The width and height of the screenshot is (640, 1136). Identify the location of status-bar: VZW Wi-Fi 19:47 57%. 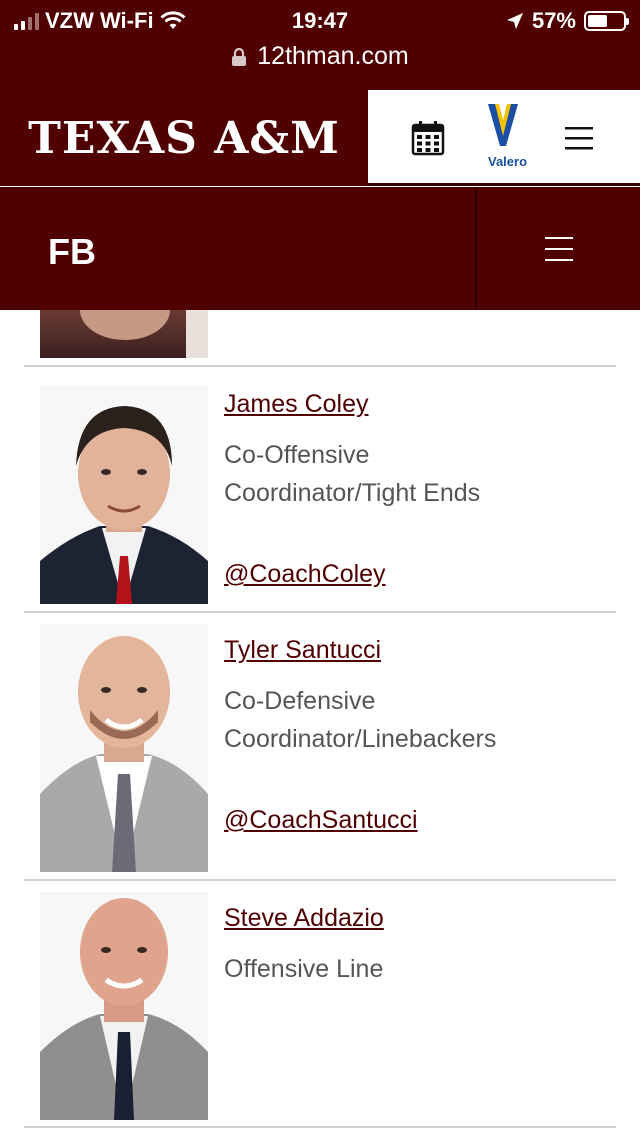
(320, 21).